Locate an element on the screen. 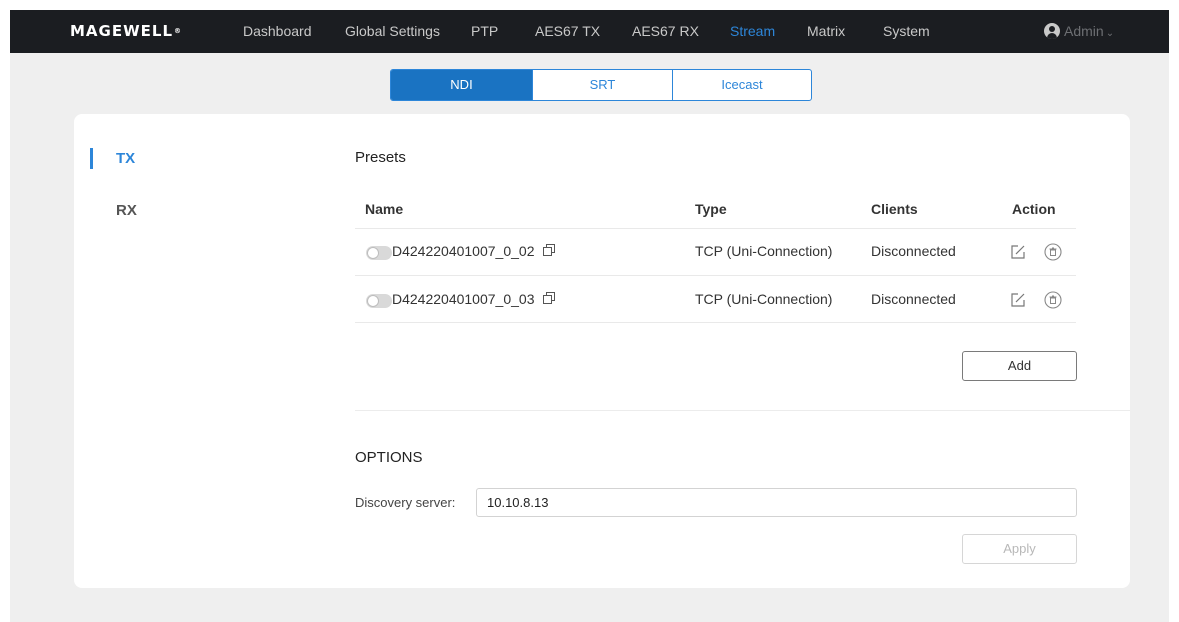  col-header-action: Action is located at coordinates (1034, 209).